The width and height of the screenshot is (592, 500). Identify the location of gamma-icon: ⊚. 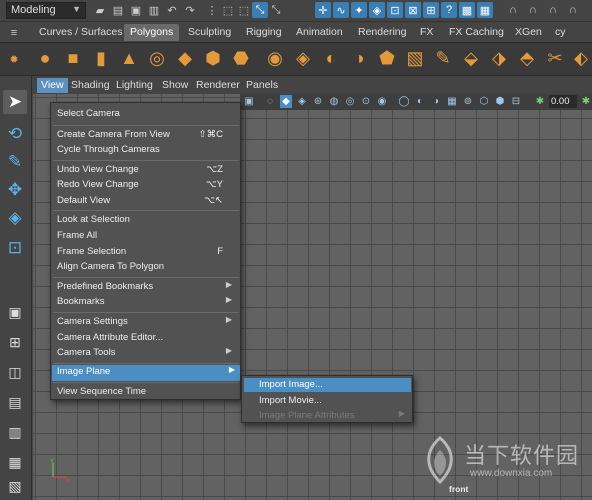
(468, 101).